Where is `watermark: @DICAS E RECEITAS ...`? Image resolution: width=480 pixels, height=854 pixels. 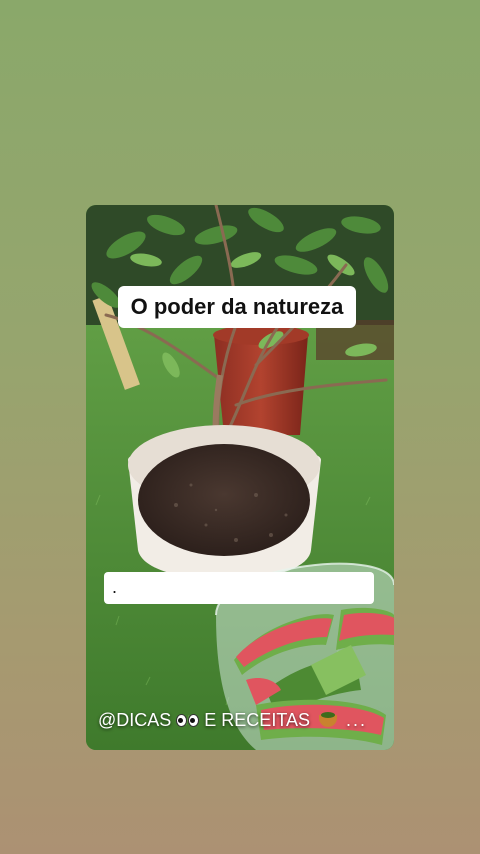 watermark: @DICAS E RECEITAS ... is located at coordinates (232, 720).